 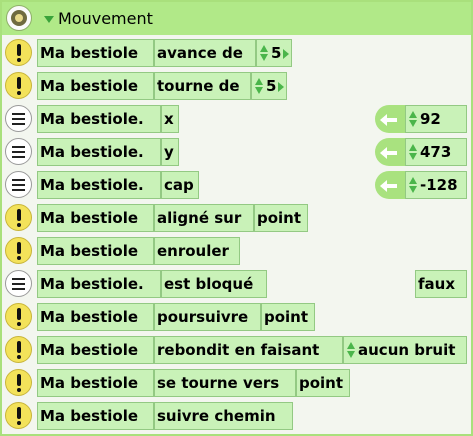 I want to click on block-row-se-tourne-vers: Ma bestiole se tourne vers point, so click(x=236, y=382).